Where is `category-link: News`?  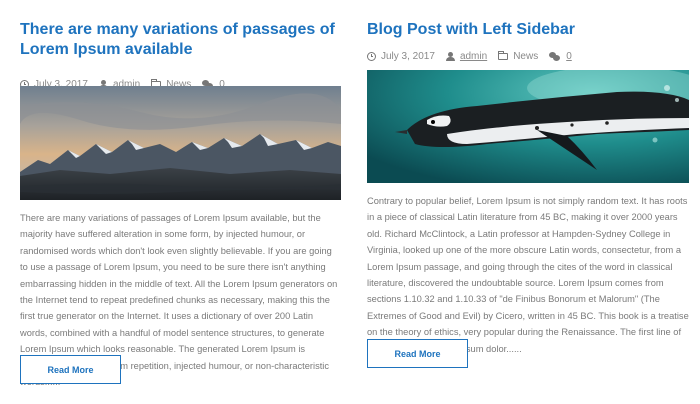
category-link: News is located at coordinates (525, 56).